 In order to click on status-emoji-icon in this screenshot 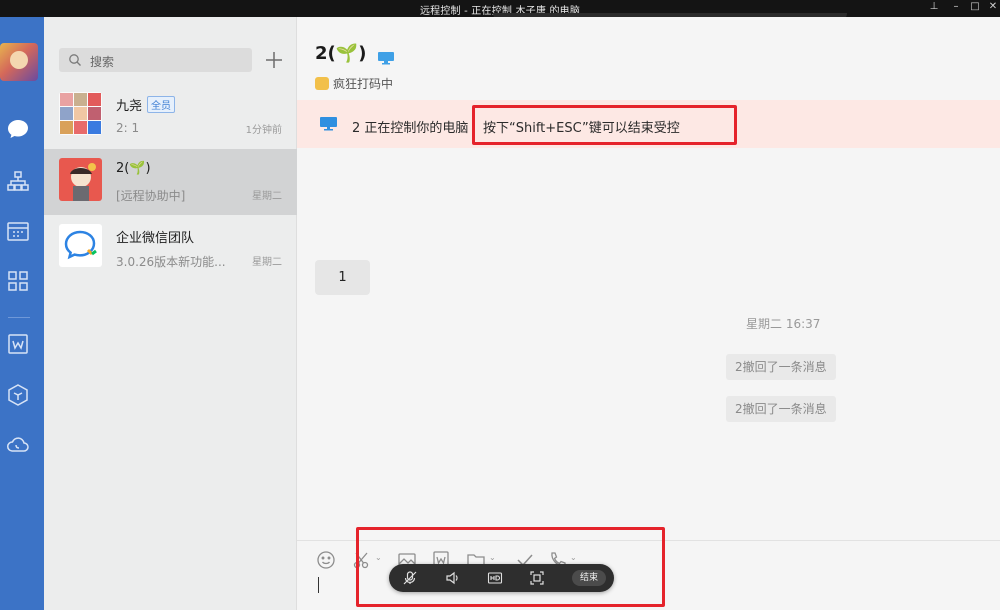, I will do `click(322, 83)`.